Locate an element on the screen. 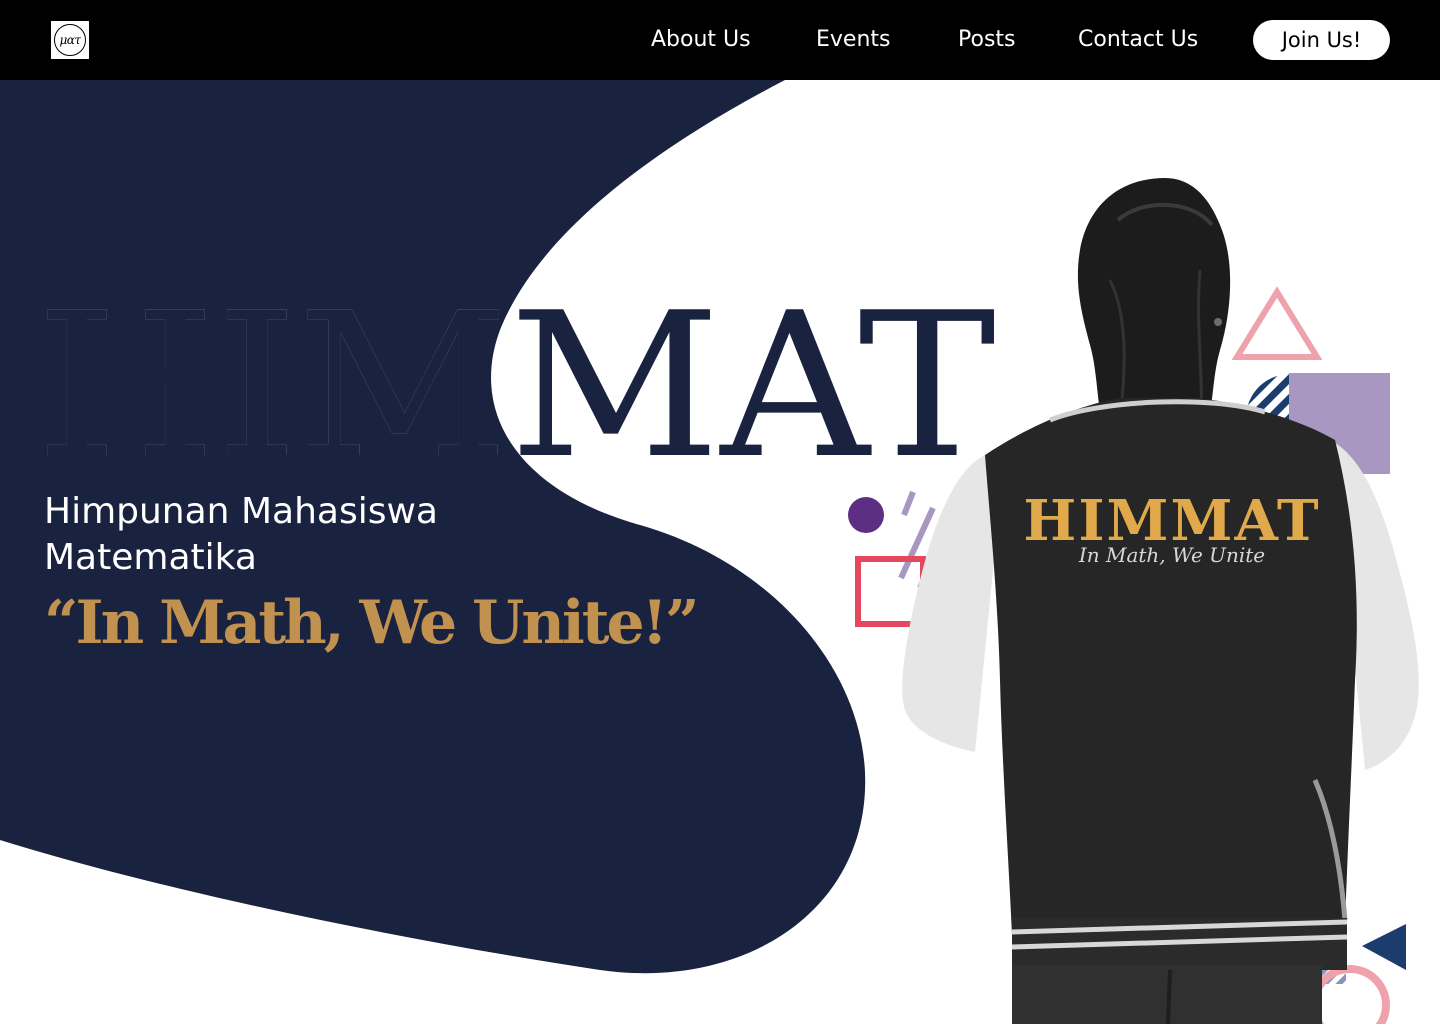 The width and height of the screenshot is (1440, 1024). hero-subtitle: Himpunan Mahasiswa Matematika is located at coordinates (274, 535).